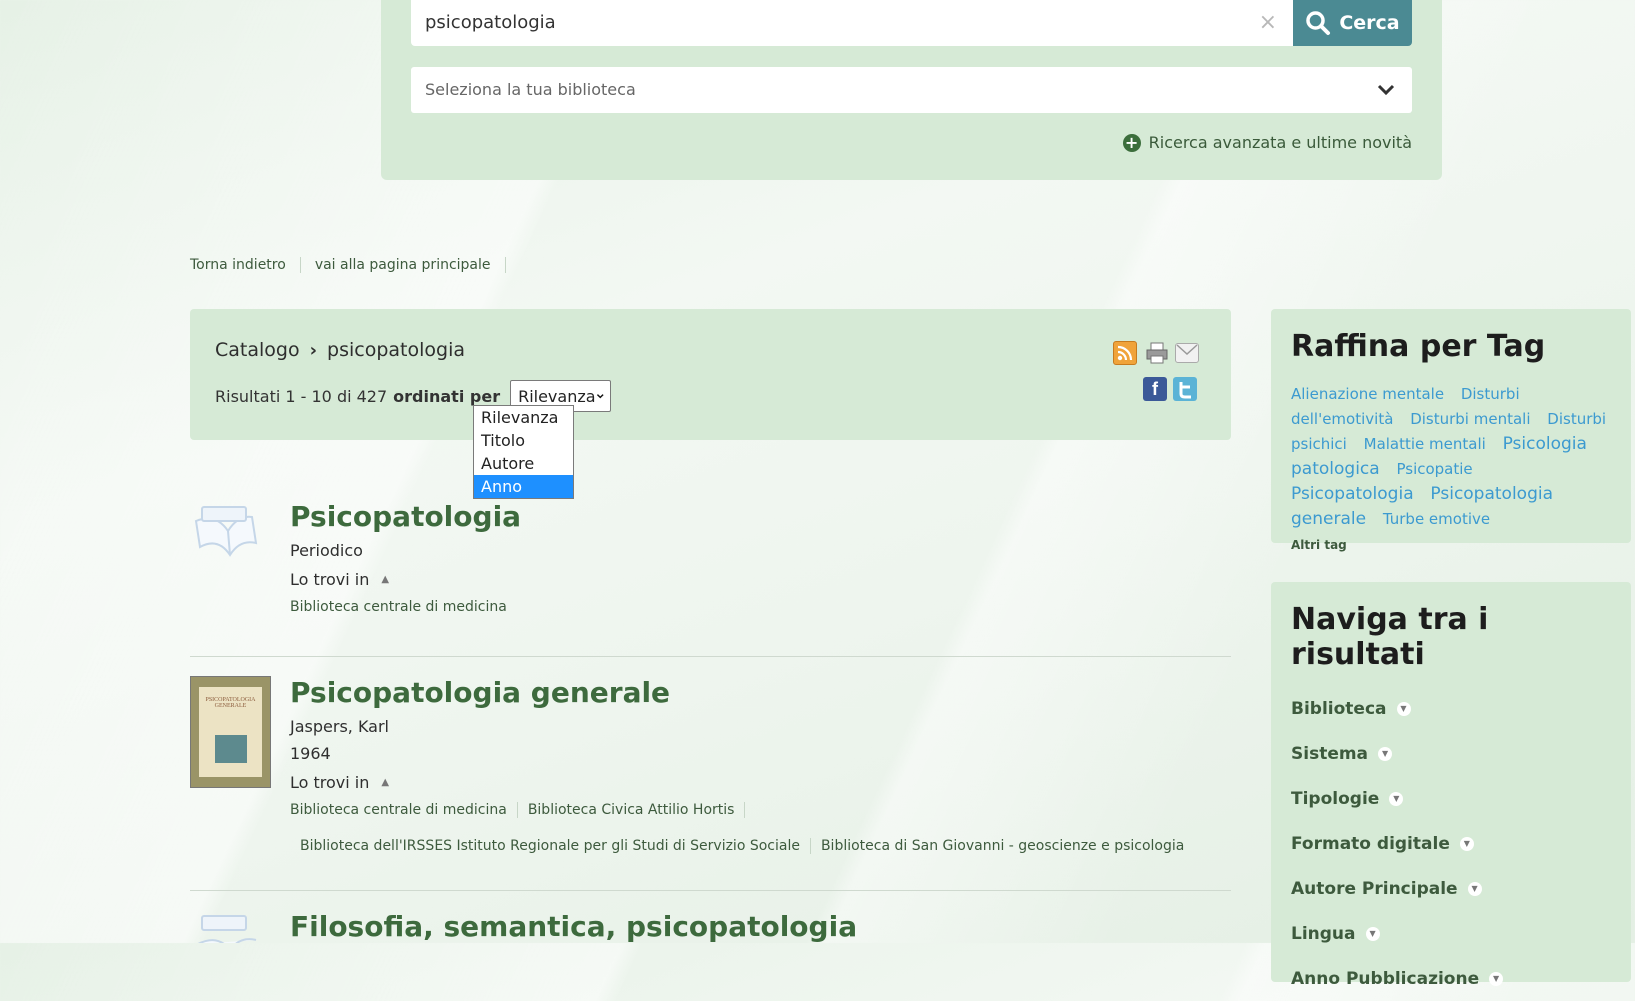 The image size is (1635, 1001). Describe the element at coordinates (523, 486) in the screenshot. I see `sort-option-highlighted: Anno` at that location.